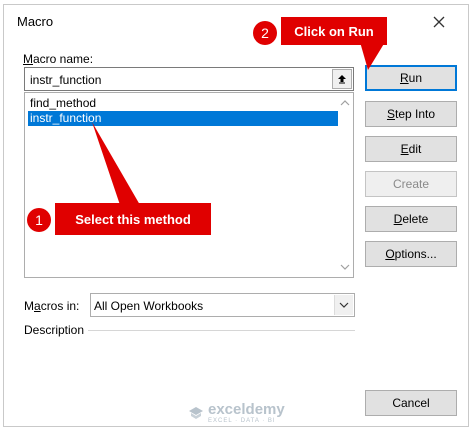 Image resolution: width=474 pixels, height=431 pixels. I want to click on callout-click-run: Click on Run, so click(334, 31).